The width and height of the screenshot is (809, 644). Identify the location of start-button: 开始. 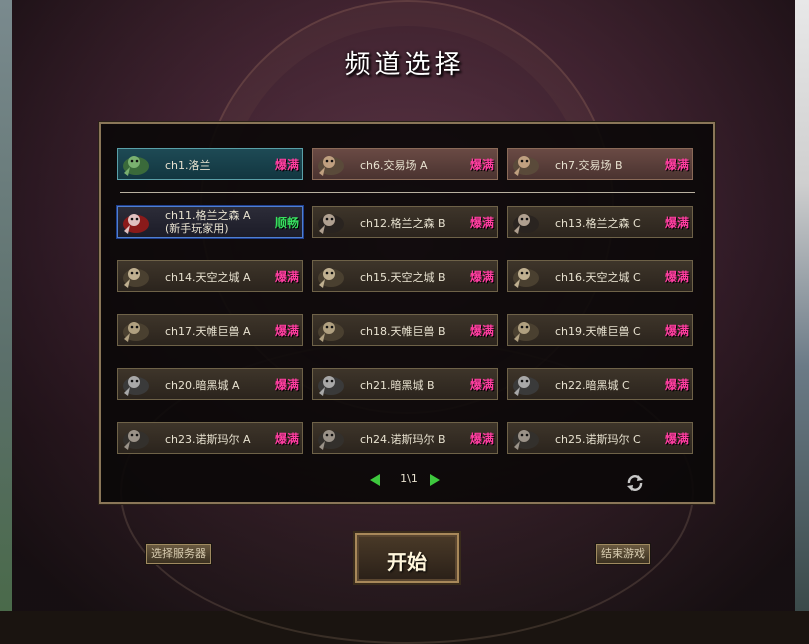
(407, 558).